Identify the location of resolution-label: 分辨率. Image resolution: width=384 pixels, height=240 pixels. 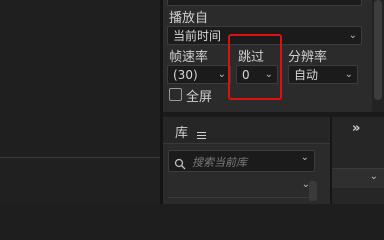
(308, 57).